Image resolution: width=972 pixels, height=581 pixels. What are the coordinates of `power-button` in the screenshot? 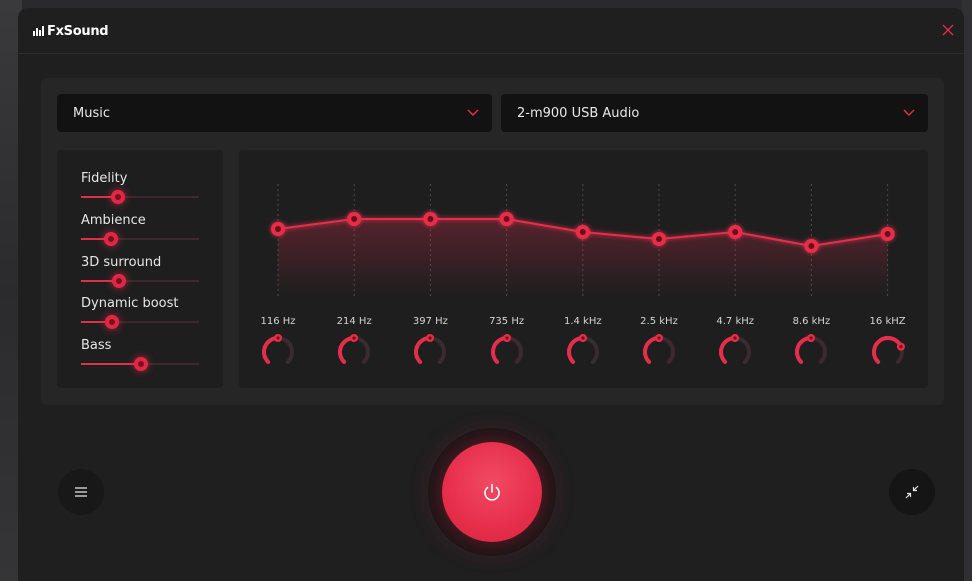 It's located at (492, 492).